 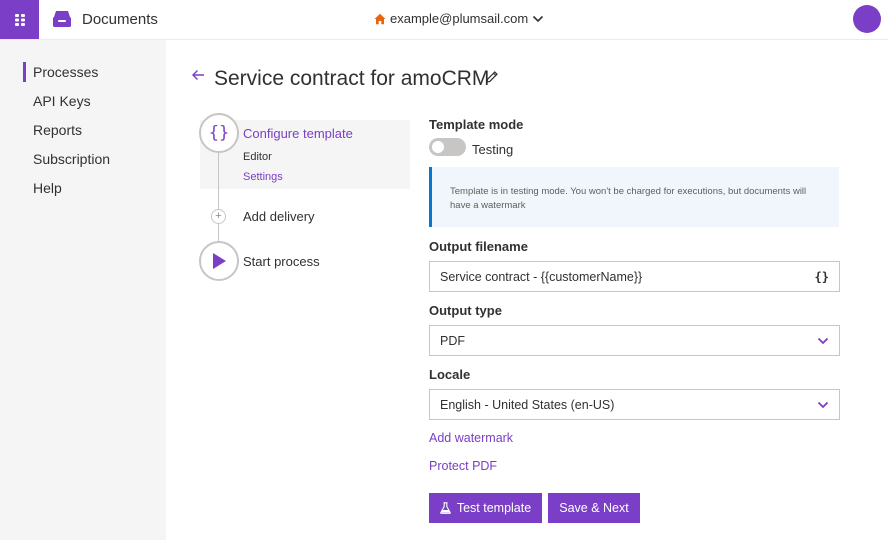 I want to click on account-selector: example@plumsail.com, so click(x=459, y=18).